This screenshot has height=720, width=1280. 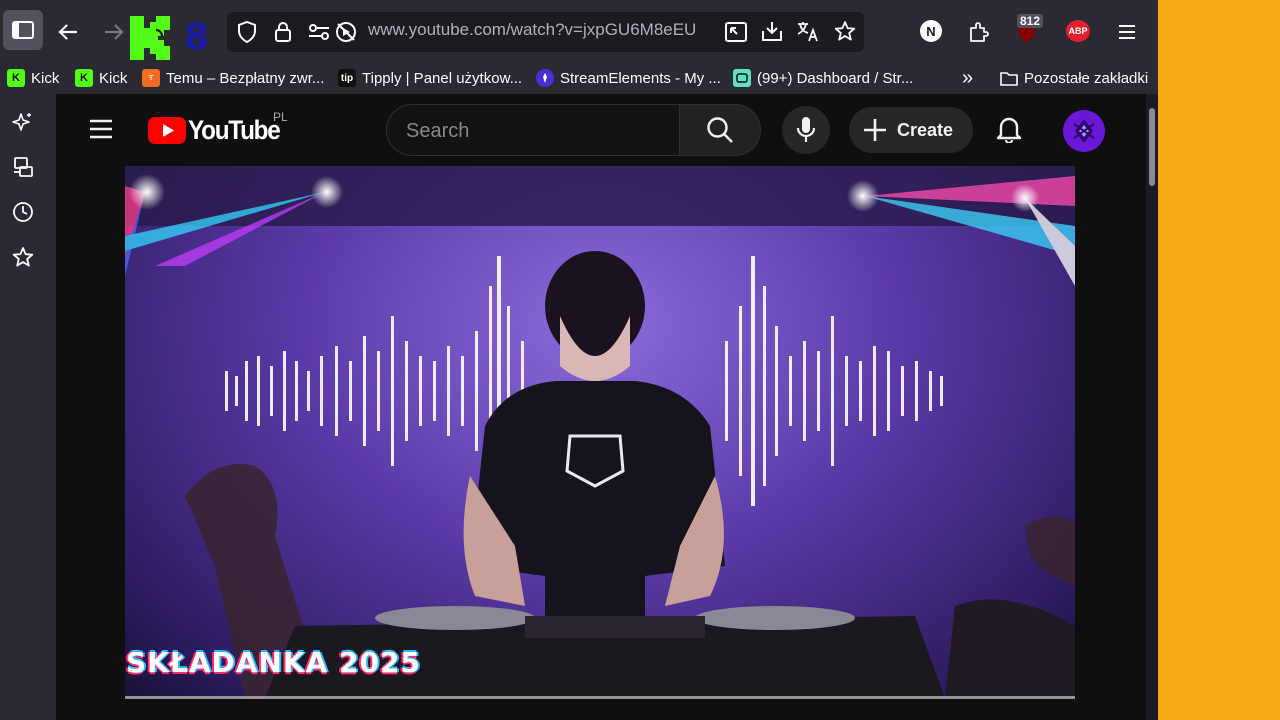 I want to click on star-icon, so click(x=845, y=31).